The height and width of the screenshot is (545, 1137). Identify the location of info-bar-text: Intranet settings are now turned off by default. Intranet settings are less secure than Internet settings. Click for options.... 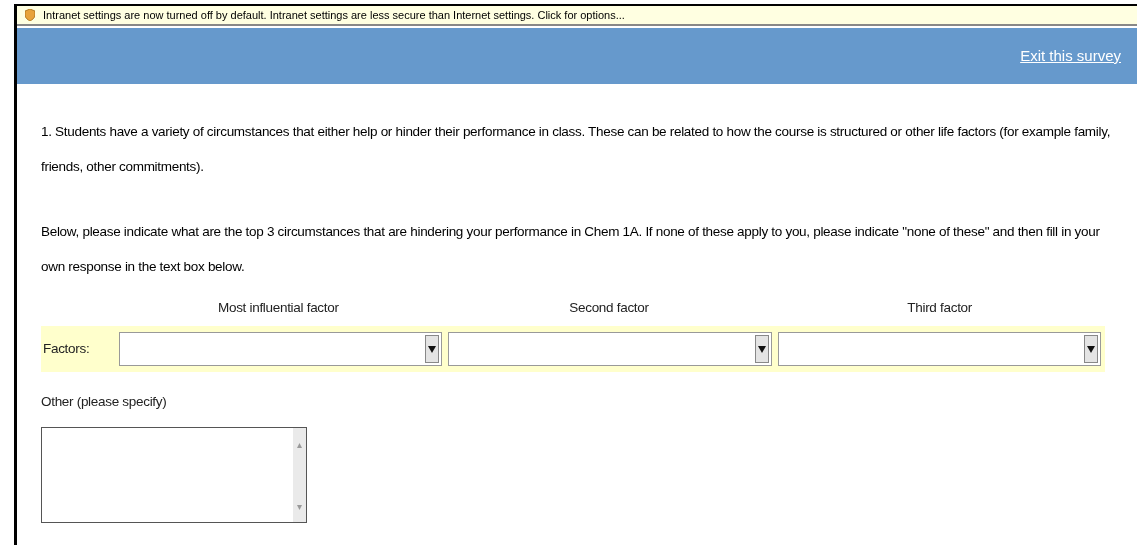
(334, 15).